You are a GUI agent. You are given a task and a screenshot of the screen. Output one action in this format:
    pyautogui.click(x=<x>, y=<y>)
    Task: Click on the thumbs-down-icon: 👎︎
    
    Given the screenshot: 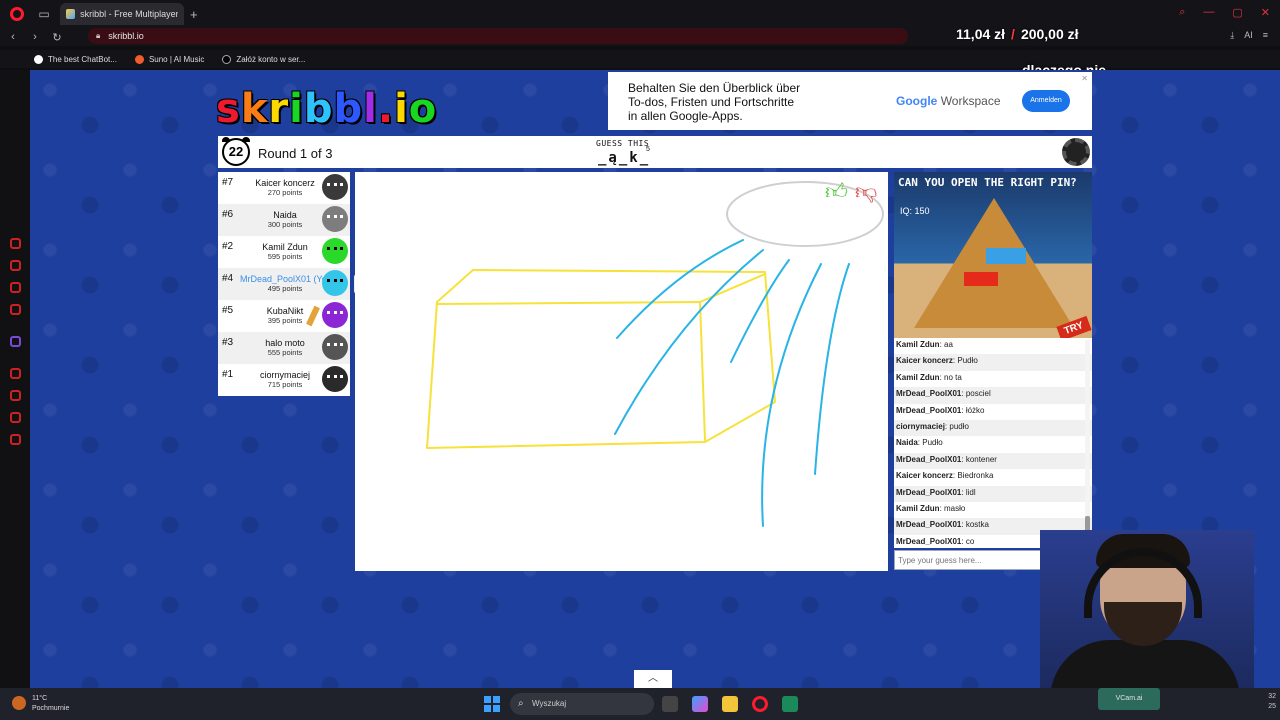 What is the action you would take?
    pyautogui.click(x=866, y=191)
    